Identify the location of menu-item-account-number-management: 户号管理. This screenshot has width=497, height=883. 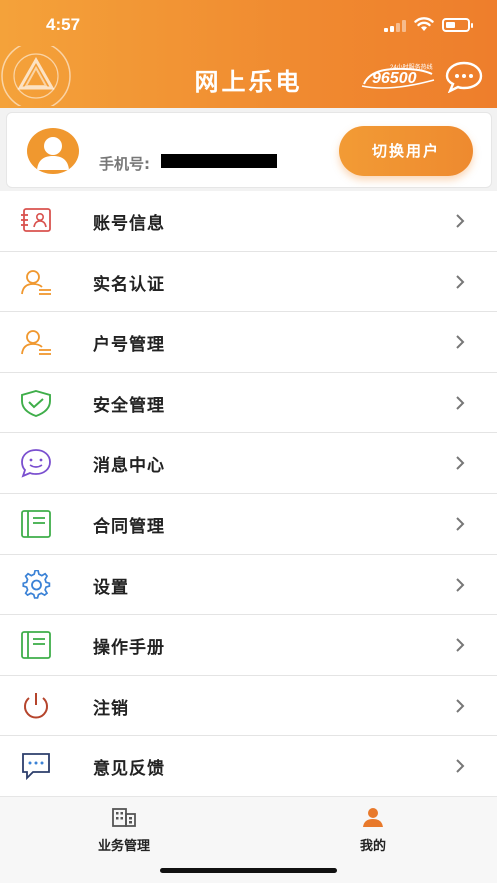
(248, 342).